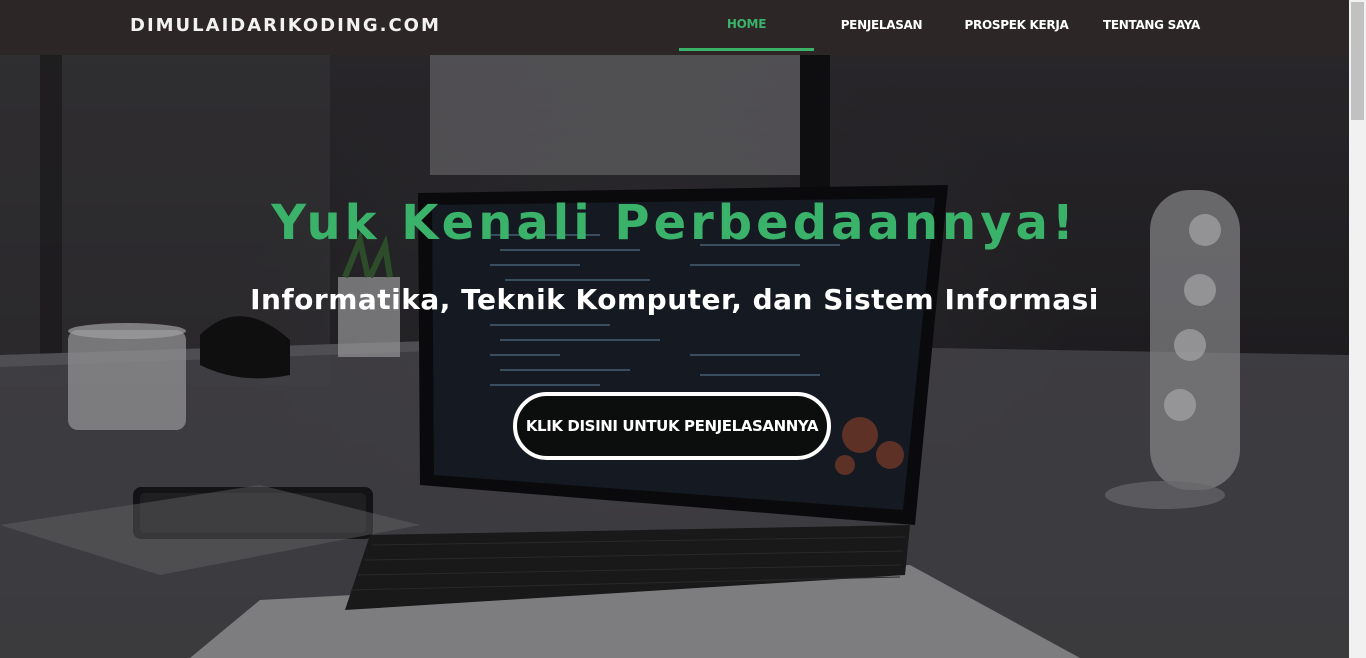  Describe the element at coordinates (285, 25) in the screenshot. I see `site-brand-logo: DIMULAIDARIKODING.COM` at that location.